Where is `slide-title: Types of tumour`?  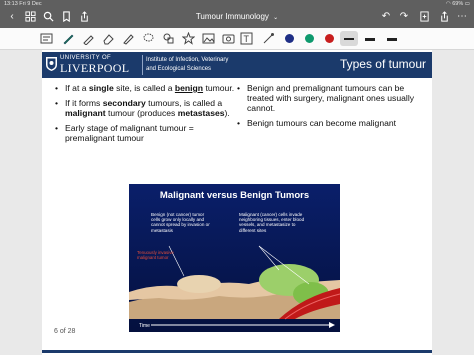 slide-title: Types of tumour is located at coordinates (382, 64).